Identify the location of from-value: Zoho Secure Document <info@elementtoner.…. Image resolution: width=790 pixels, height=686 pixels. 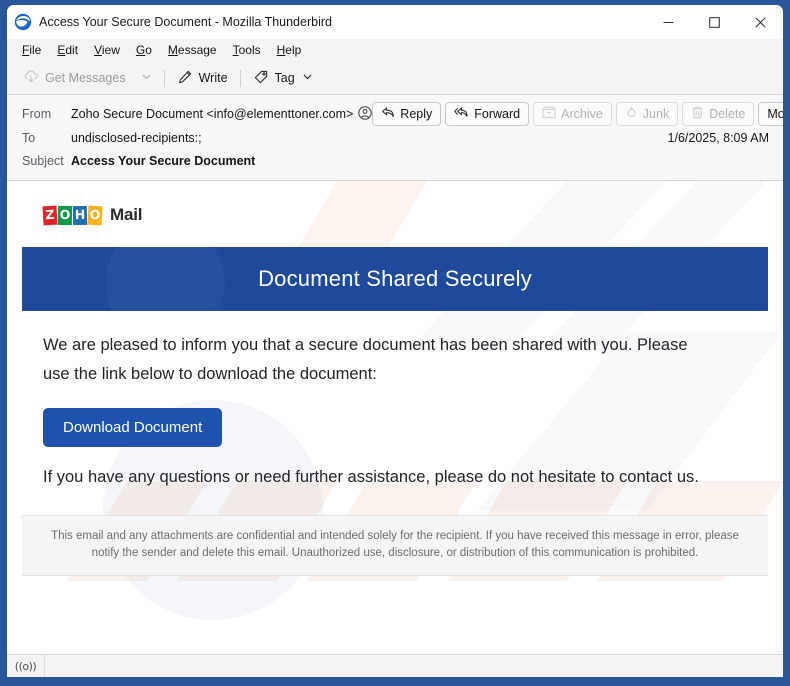
(221, 114).